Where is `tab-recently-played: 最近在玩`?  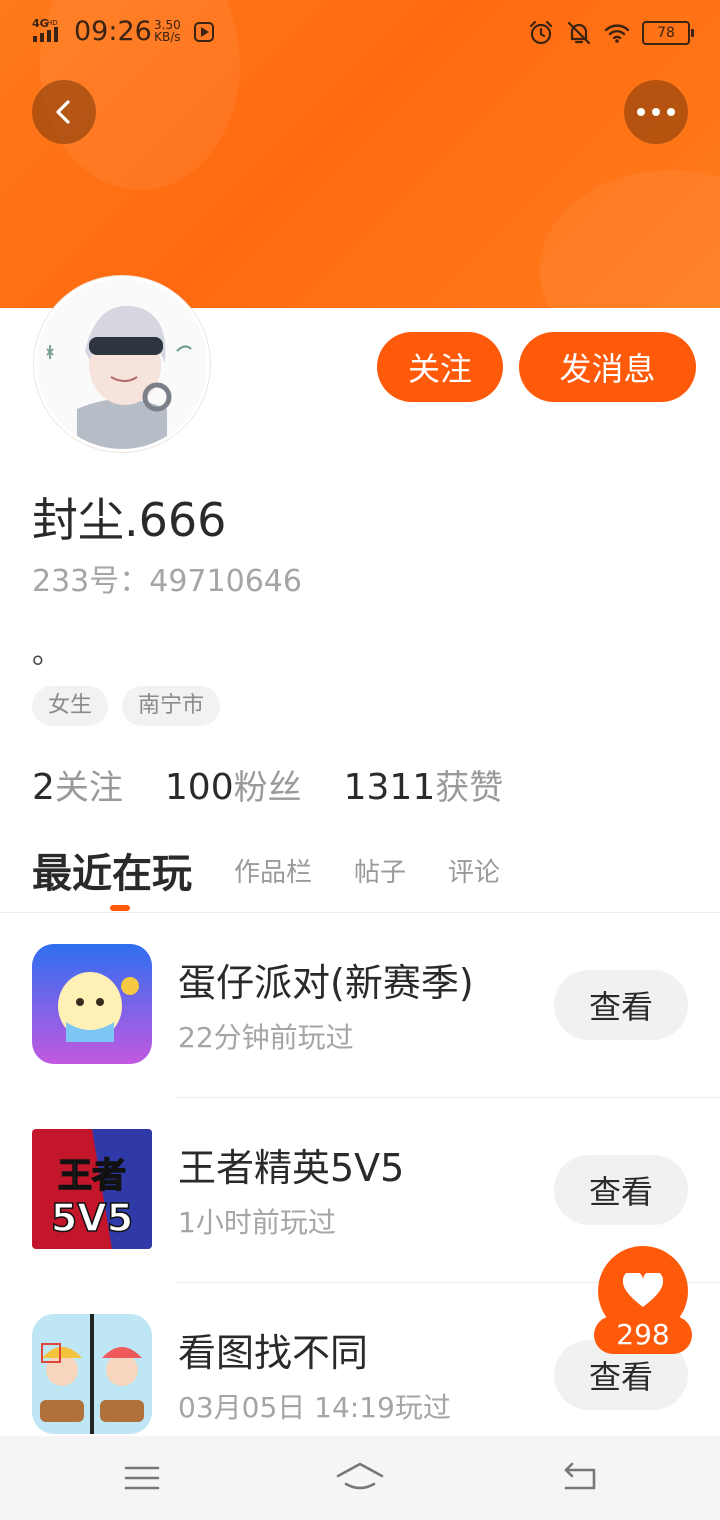
tab-recently-played: 最近在玩 is located at coordinates (112, 870).